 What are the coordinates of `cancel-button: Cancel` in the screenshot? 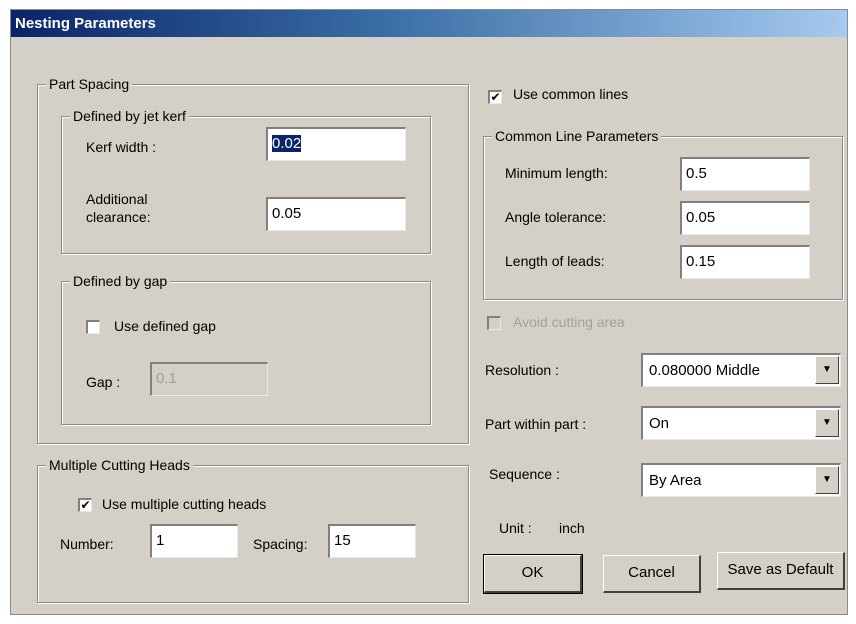 It's located at (652, 574).